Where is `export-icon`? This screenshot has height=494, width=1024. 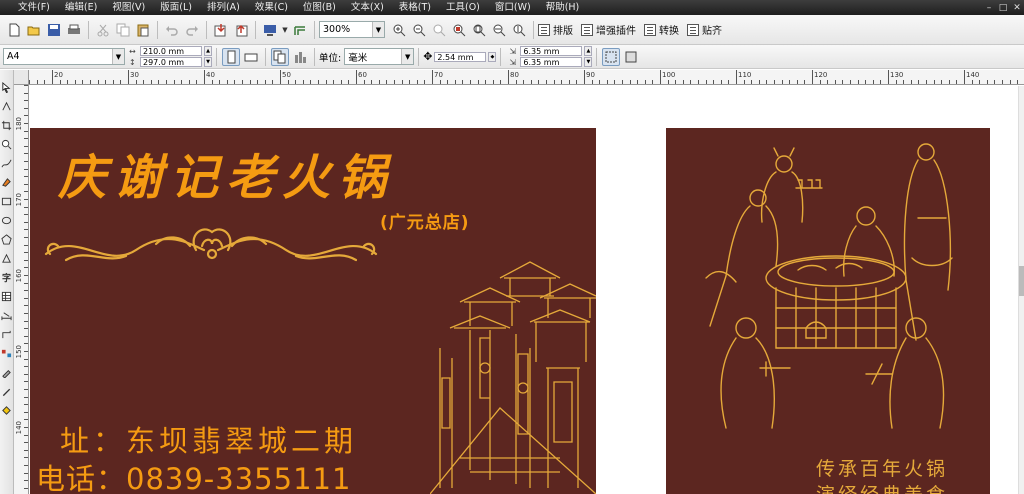 export-icon is located at coordinates (241, 30).